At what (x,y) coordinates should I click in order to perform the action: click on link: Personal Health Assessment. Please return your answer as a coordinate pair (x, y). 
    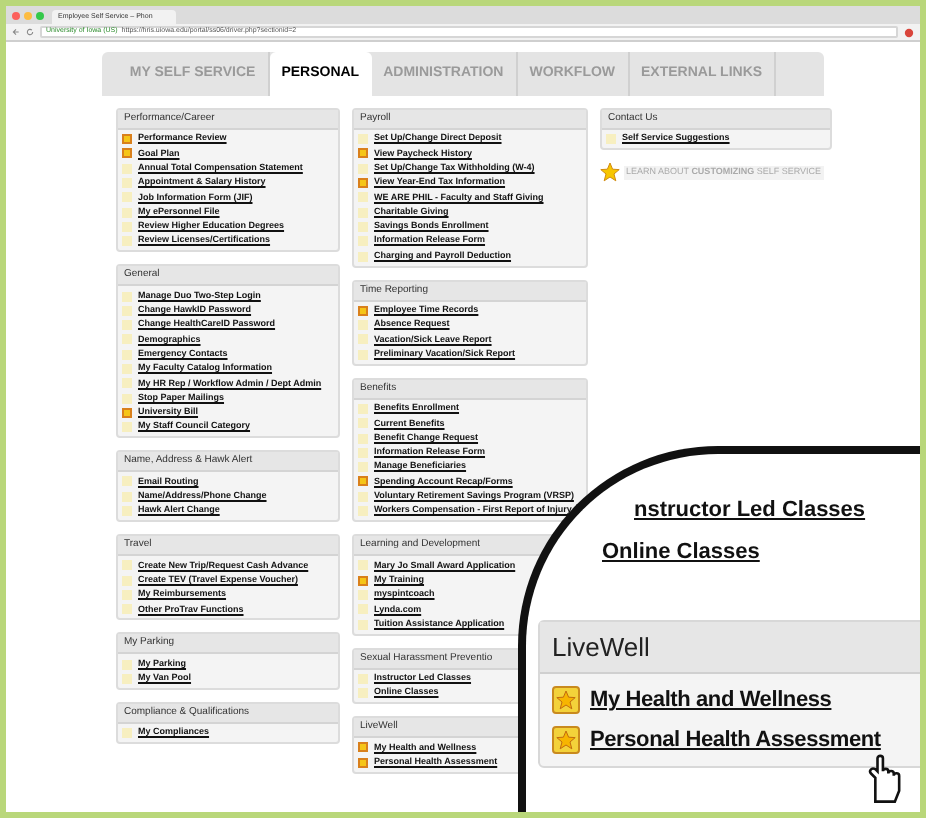
    Looking at the image, I should click on (735, 739).